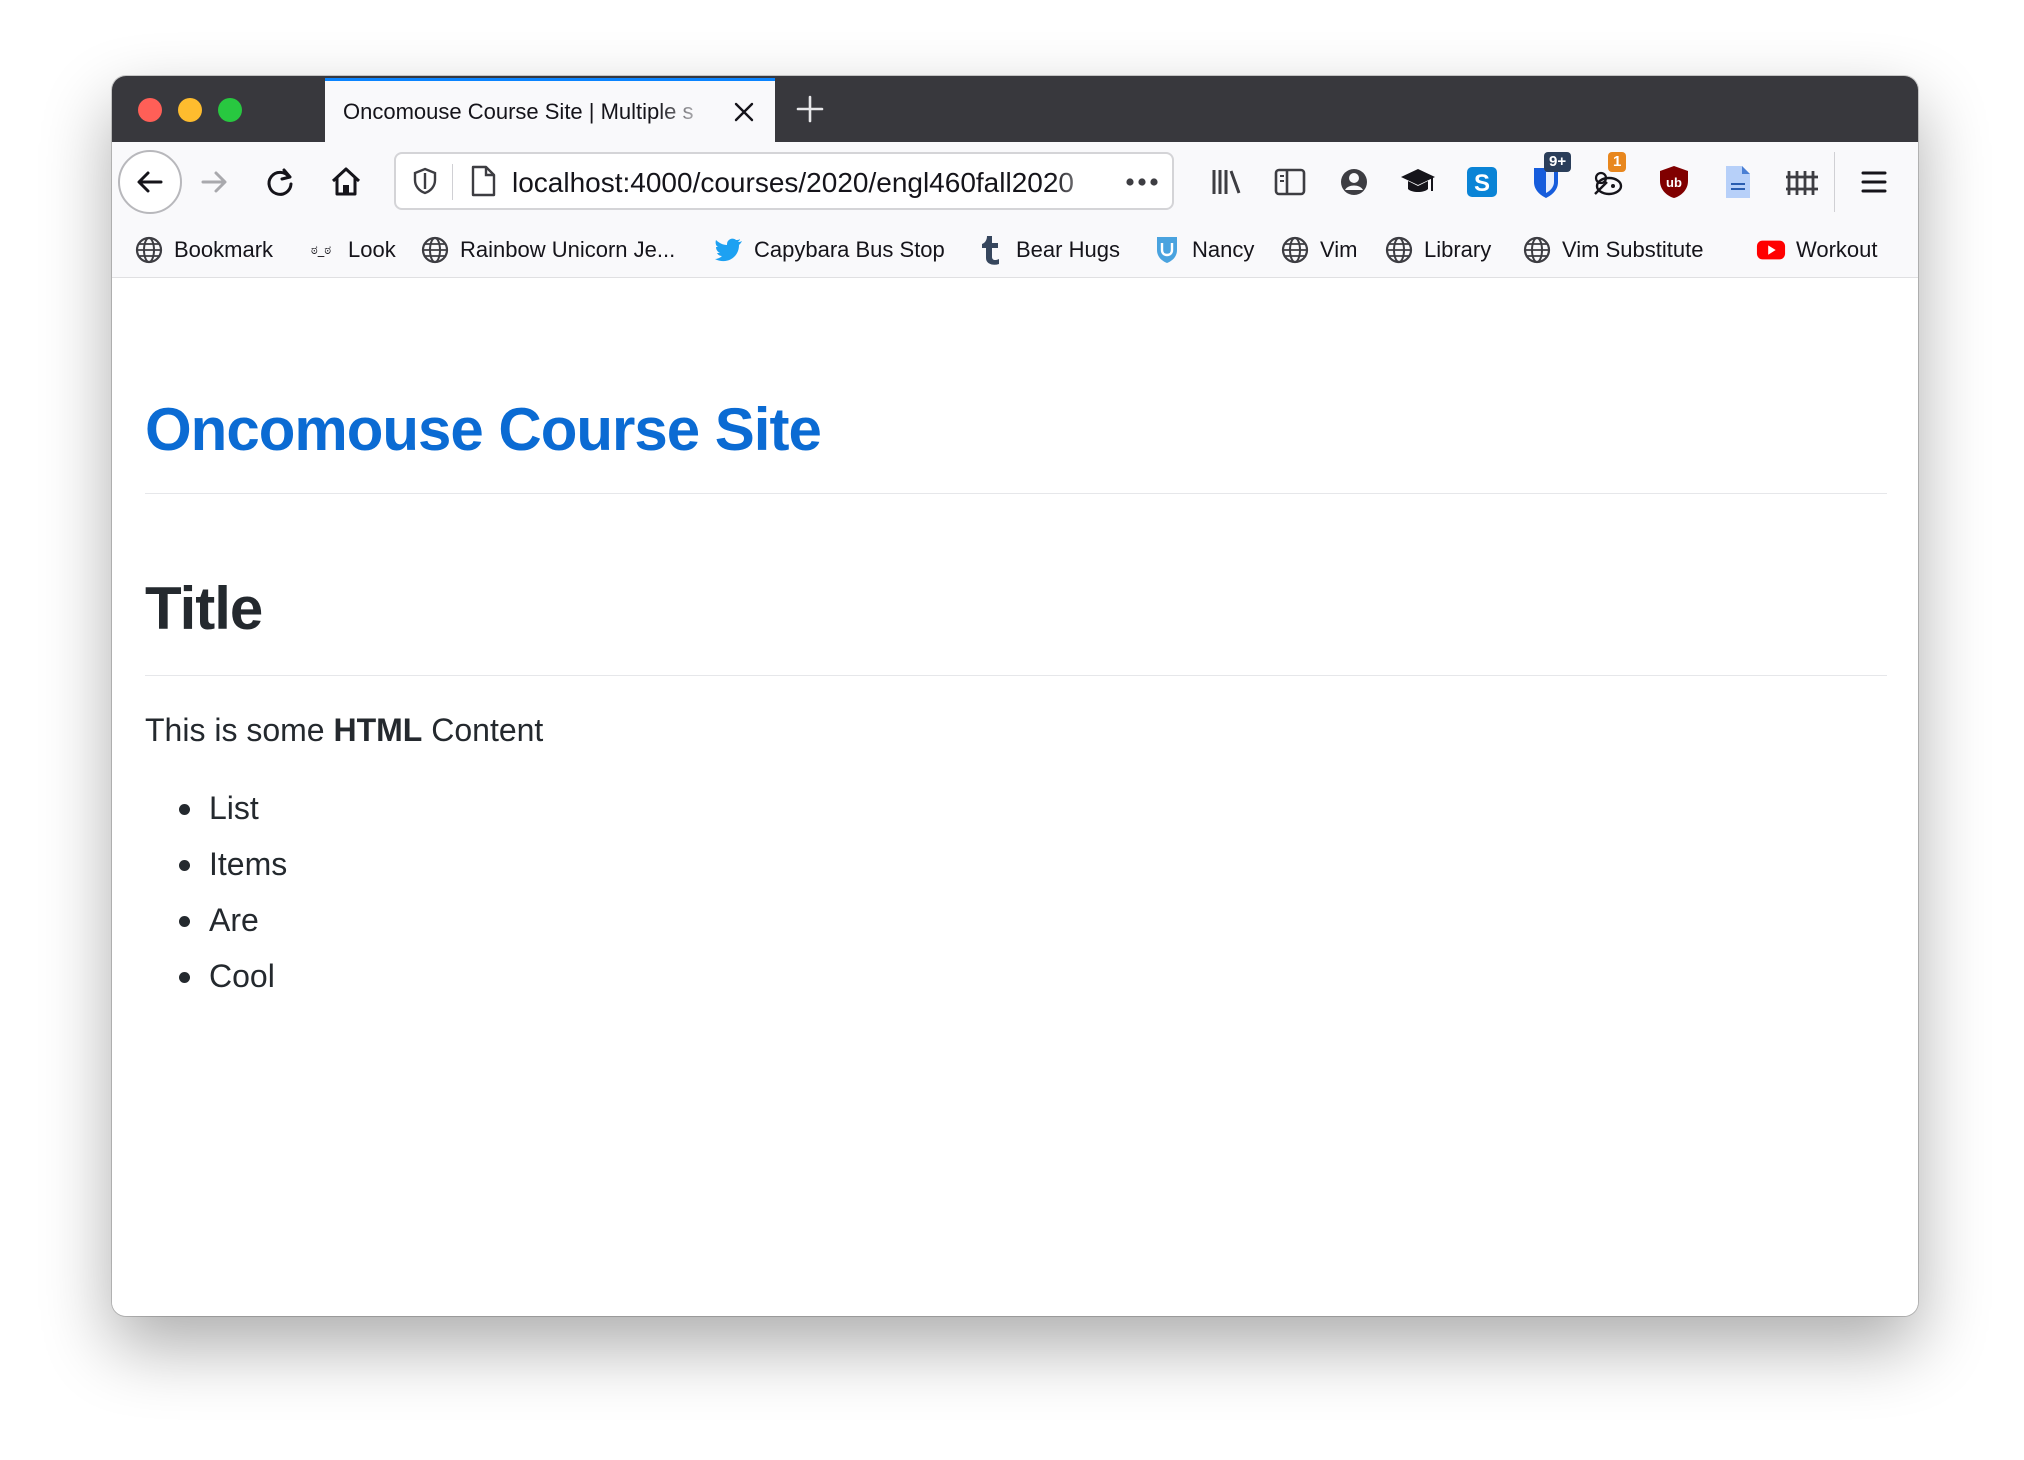 This screenshot has height=1460, width=2024. I want to click on list-item: Items, so click(216, 872).